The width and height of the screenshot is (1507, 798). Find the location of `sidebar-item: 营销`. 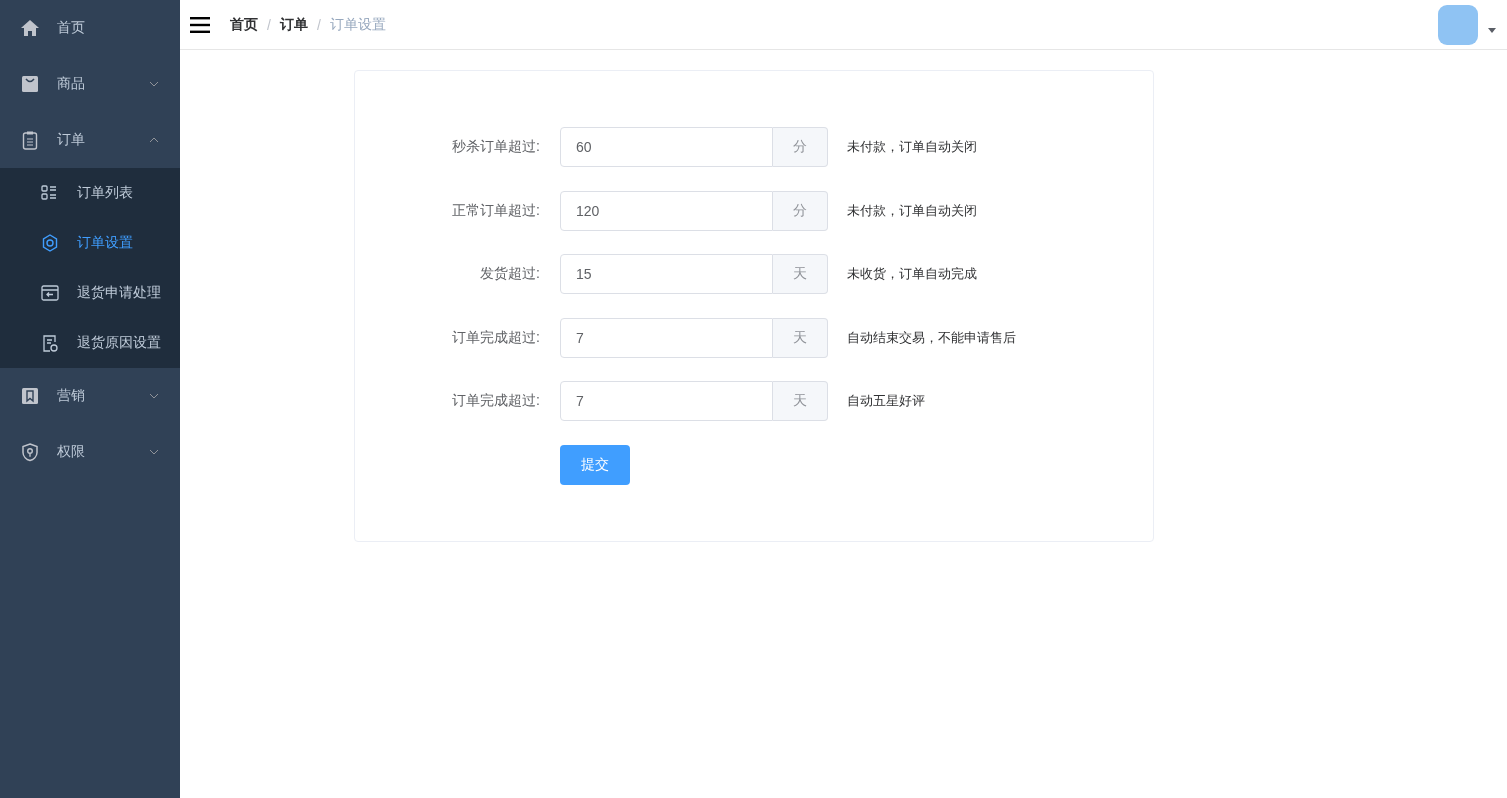

sidebar-item: 营销 is located at coordinates (90, 396).